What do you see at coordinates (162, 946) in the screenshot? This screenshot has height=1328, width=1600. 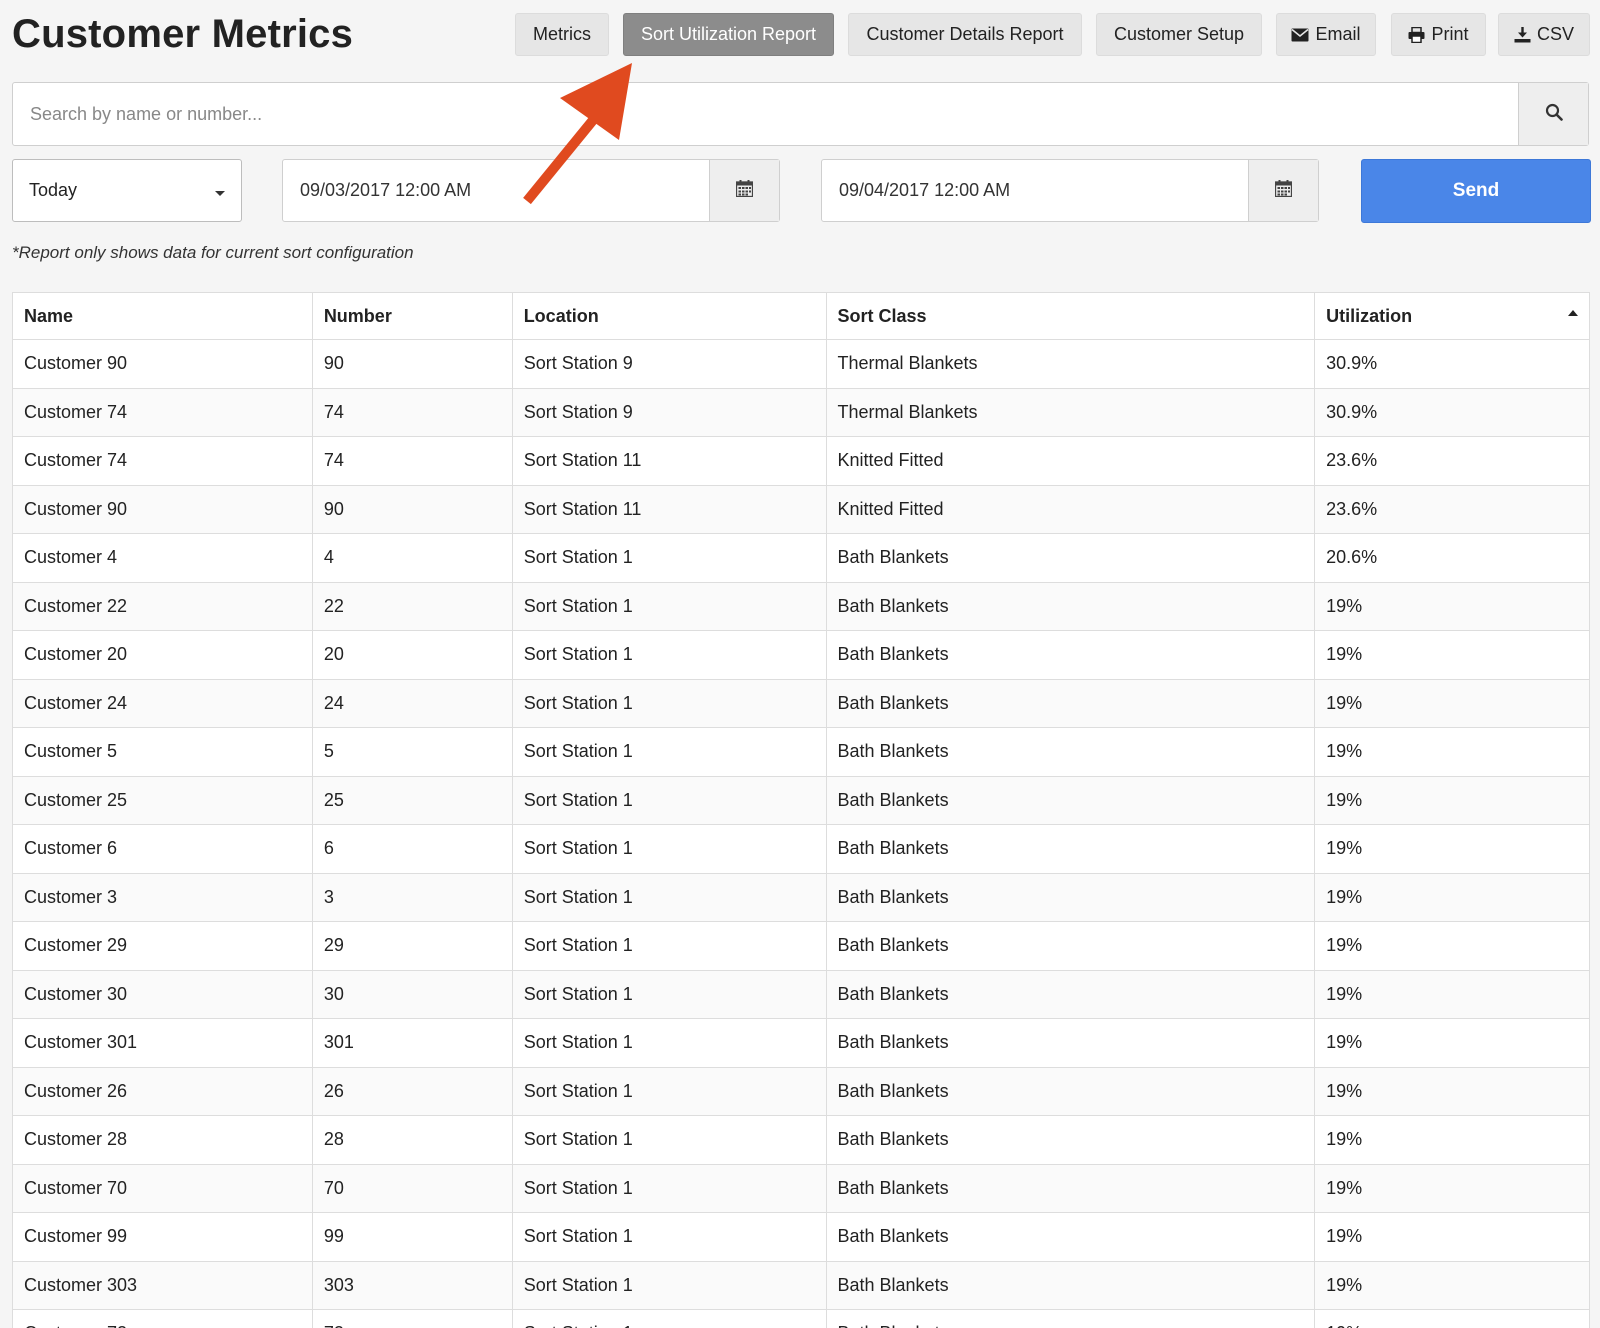 I see `cell-name: Customer 29` at bounding box center [162, 946].